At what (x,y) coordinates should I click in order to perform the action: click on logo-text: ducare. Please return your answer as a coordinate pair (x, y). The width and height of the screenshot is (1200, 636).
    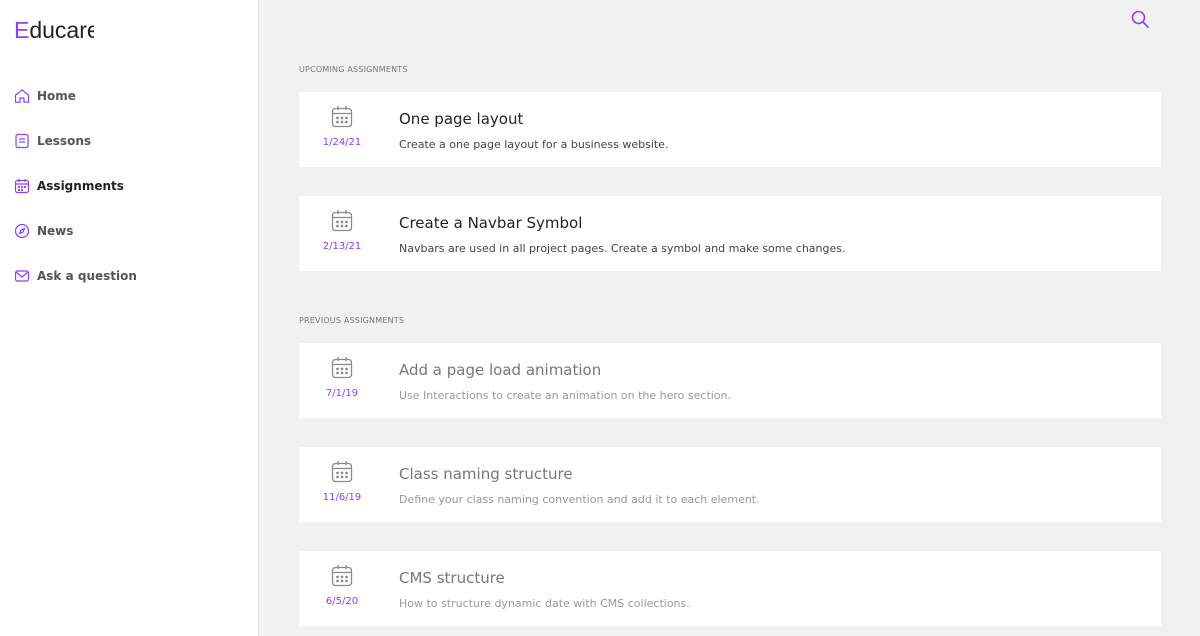
    Looking at the image, I should click on (61, 30).